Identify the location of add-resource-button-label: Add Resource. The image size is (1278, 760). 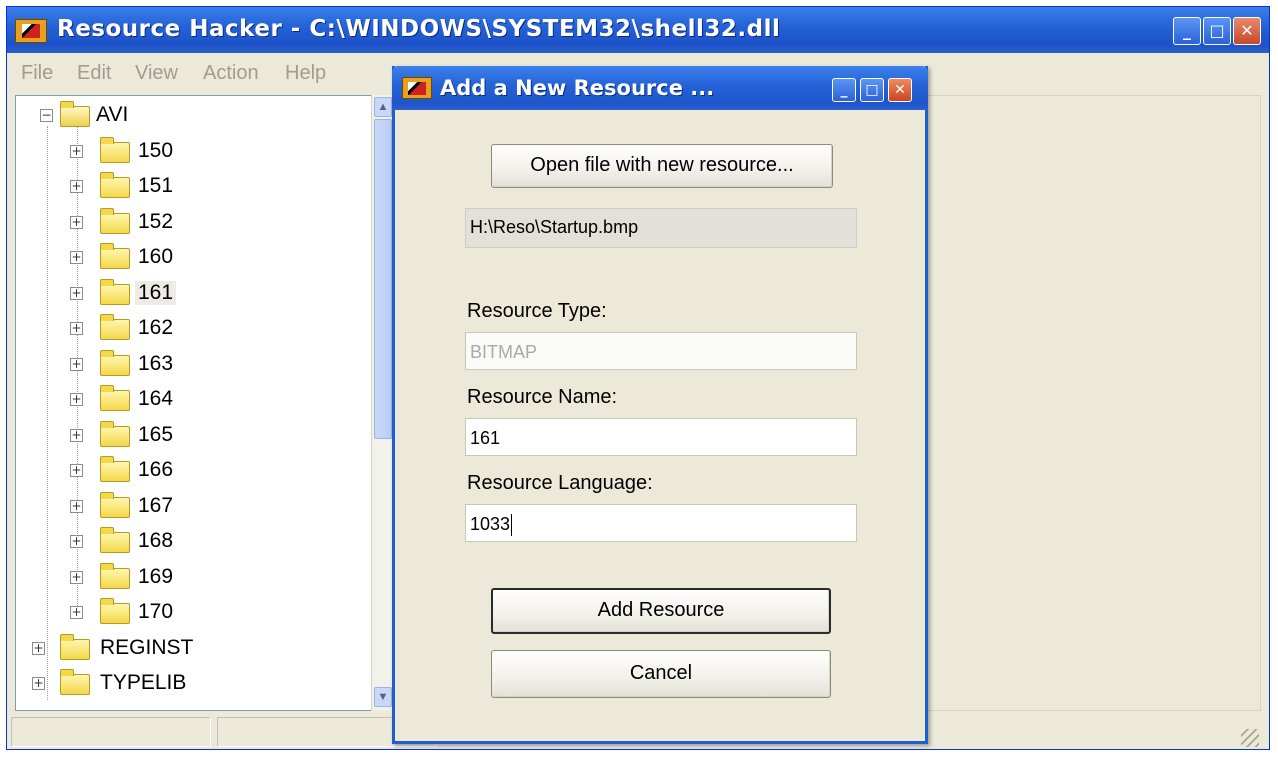
(661, 610).